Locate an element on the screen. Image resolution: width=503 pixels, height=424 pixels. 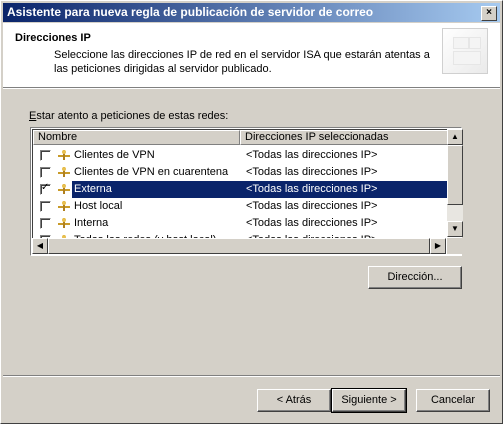
scroll-right-icon: ▶ is located at coordinates (438, 246).